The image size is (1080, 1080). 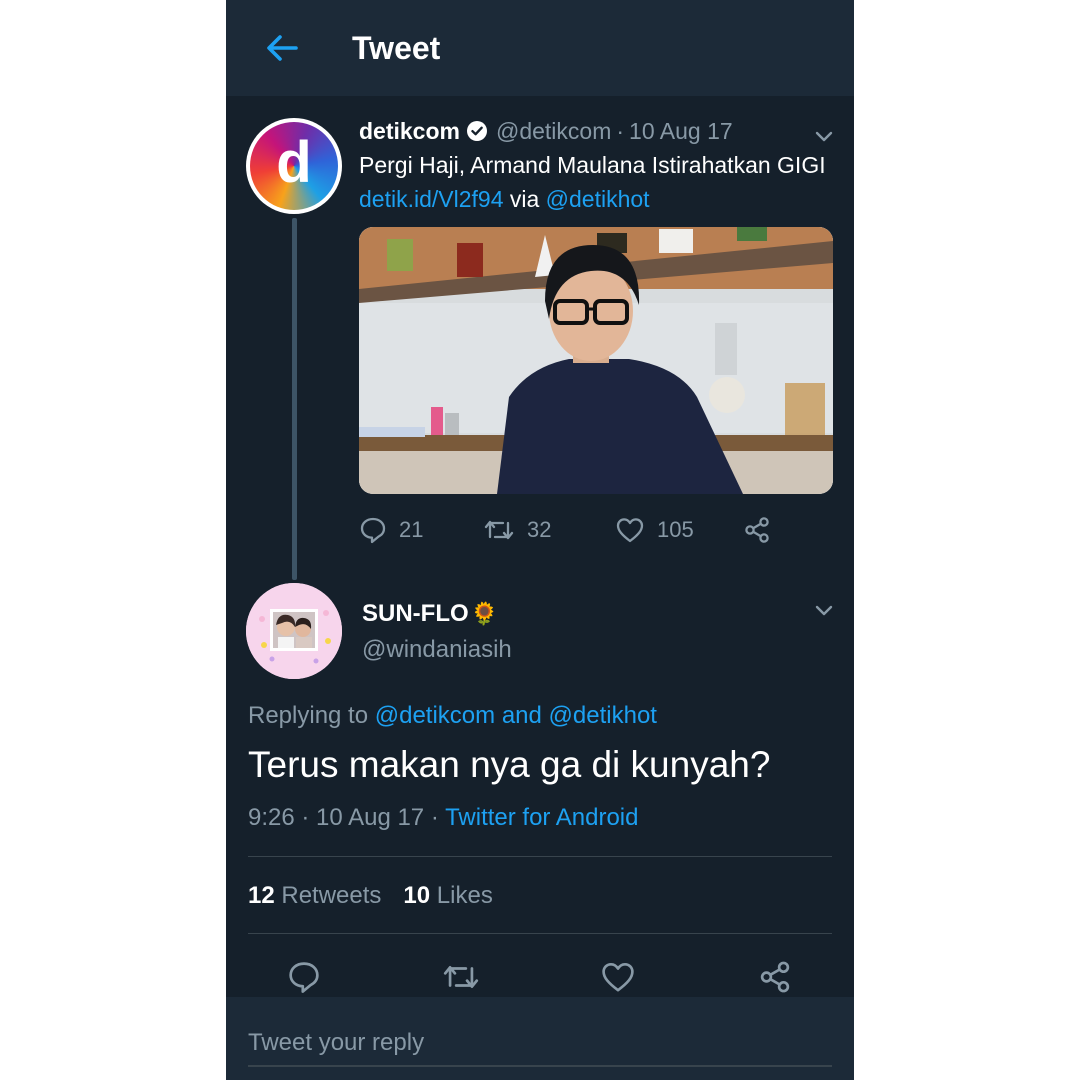 I want to click on retweets-count: 12, so click(x=261, y=895).